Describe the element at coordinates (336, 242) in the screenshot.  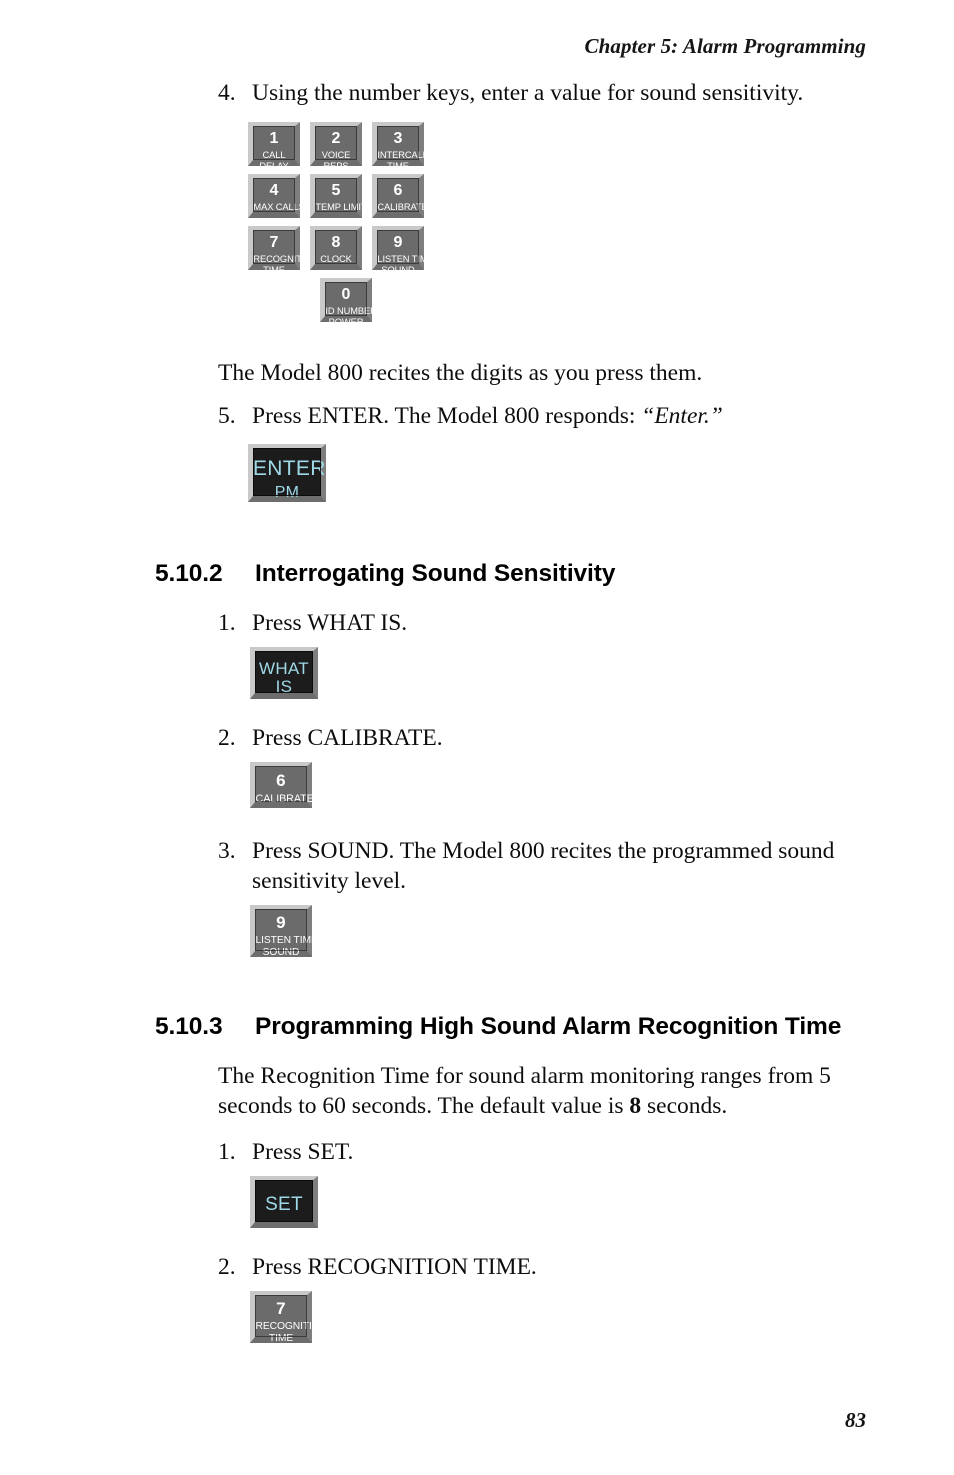
I see `key-digit: 8` at that location.